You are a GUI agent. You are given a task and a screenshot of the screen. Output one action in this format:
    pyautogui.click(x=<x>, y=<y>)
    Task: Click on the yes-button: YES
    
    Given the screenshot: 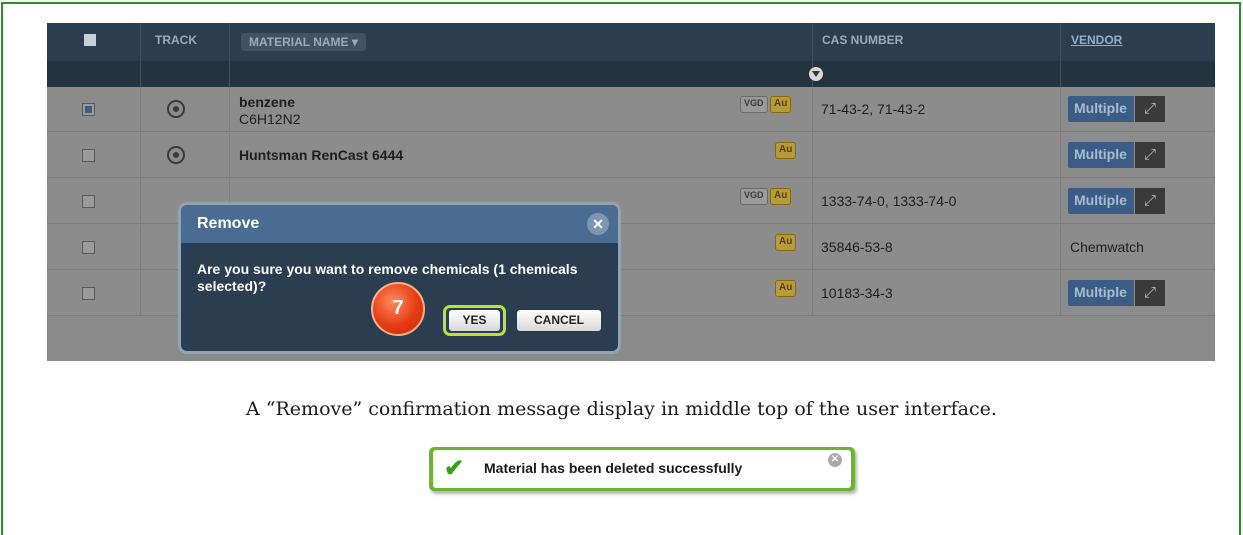 What is the action you would take?
    pyautogui.click(x=474, y=320)
    